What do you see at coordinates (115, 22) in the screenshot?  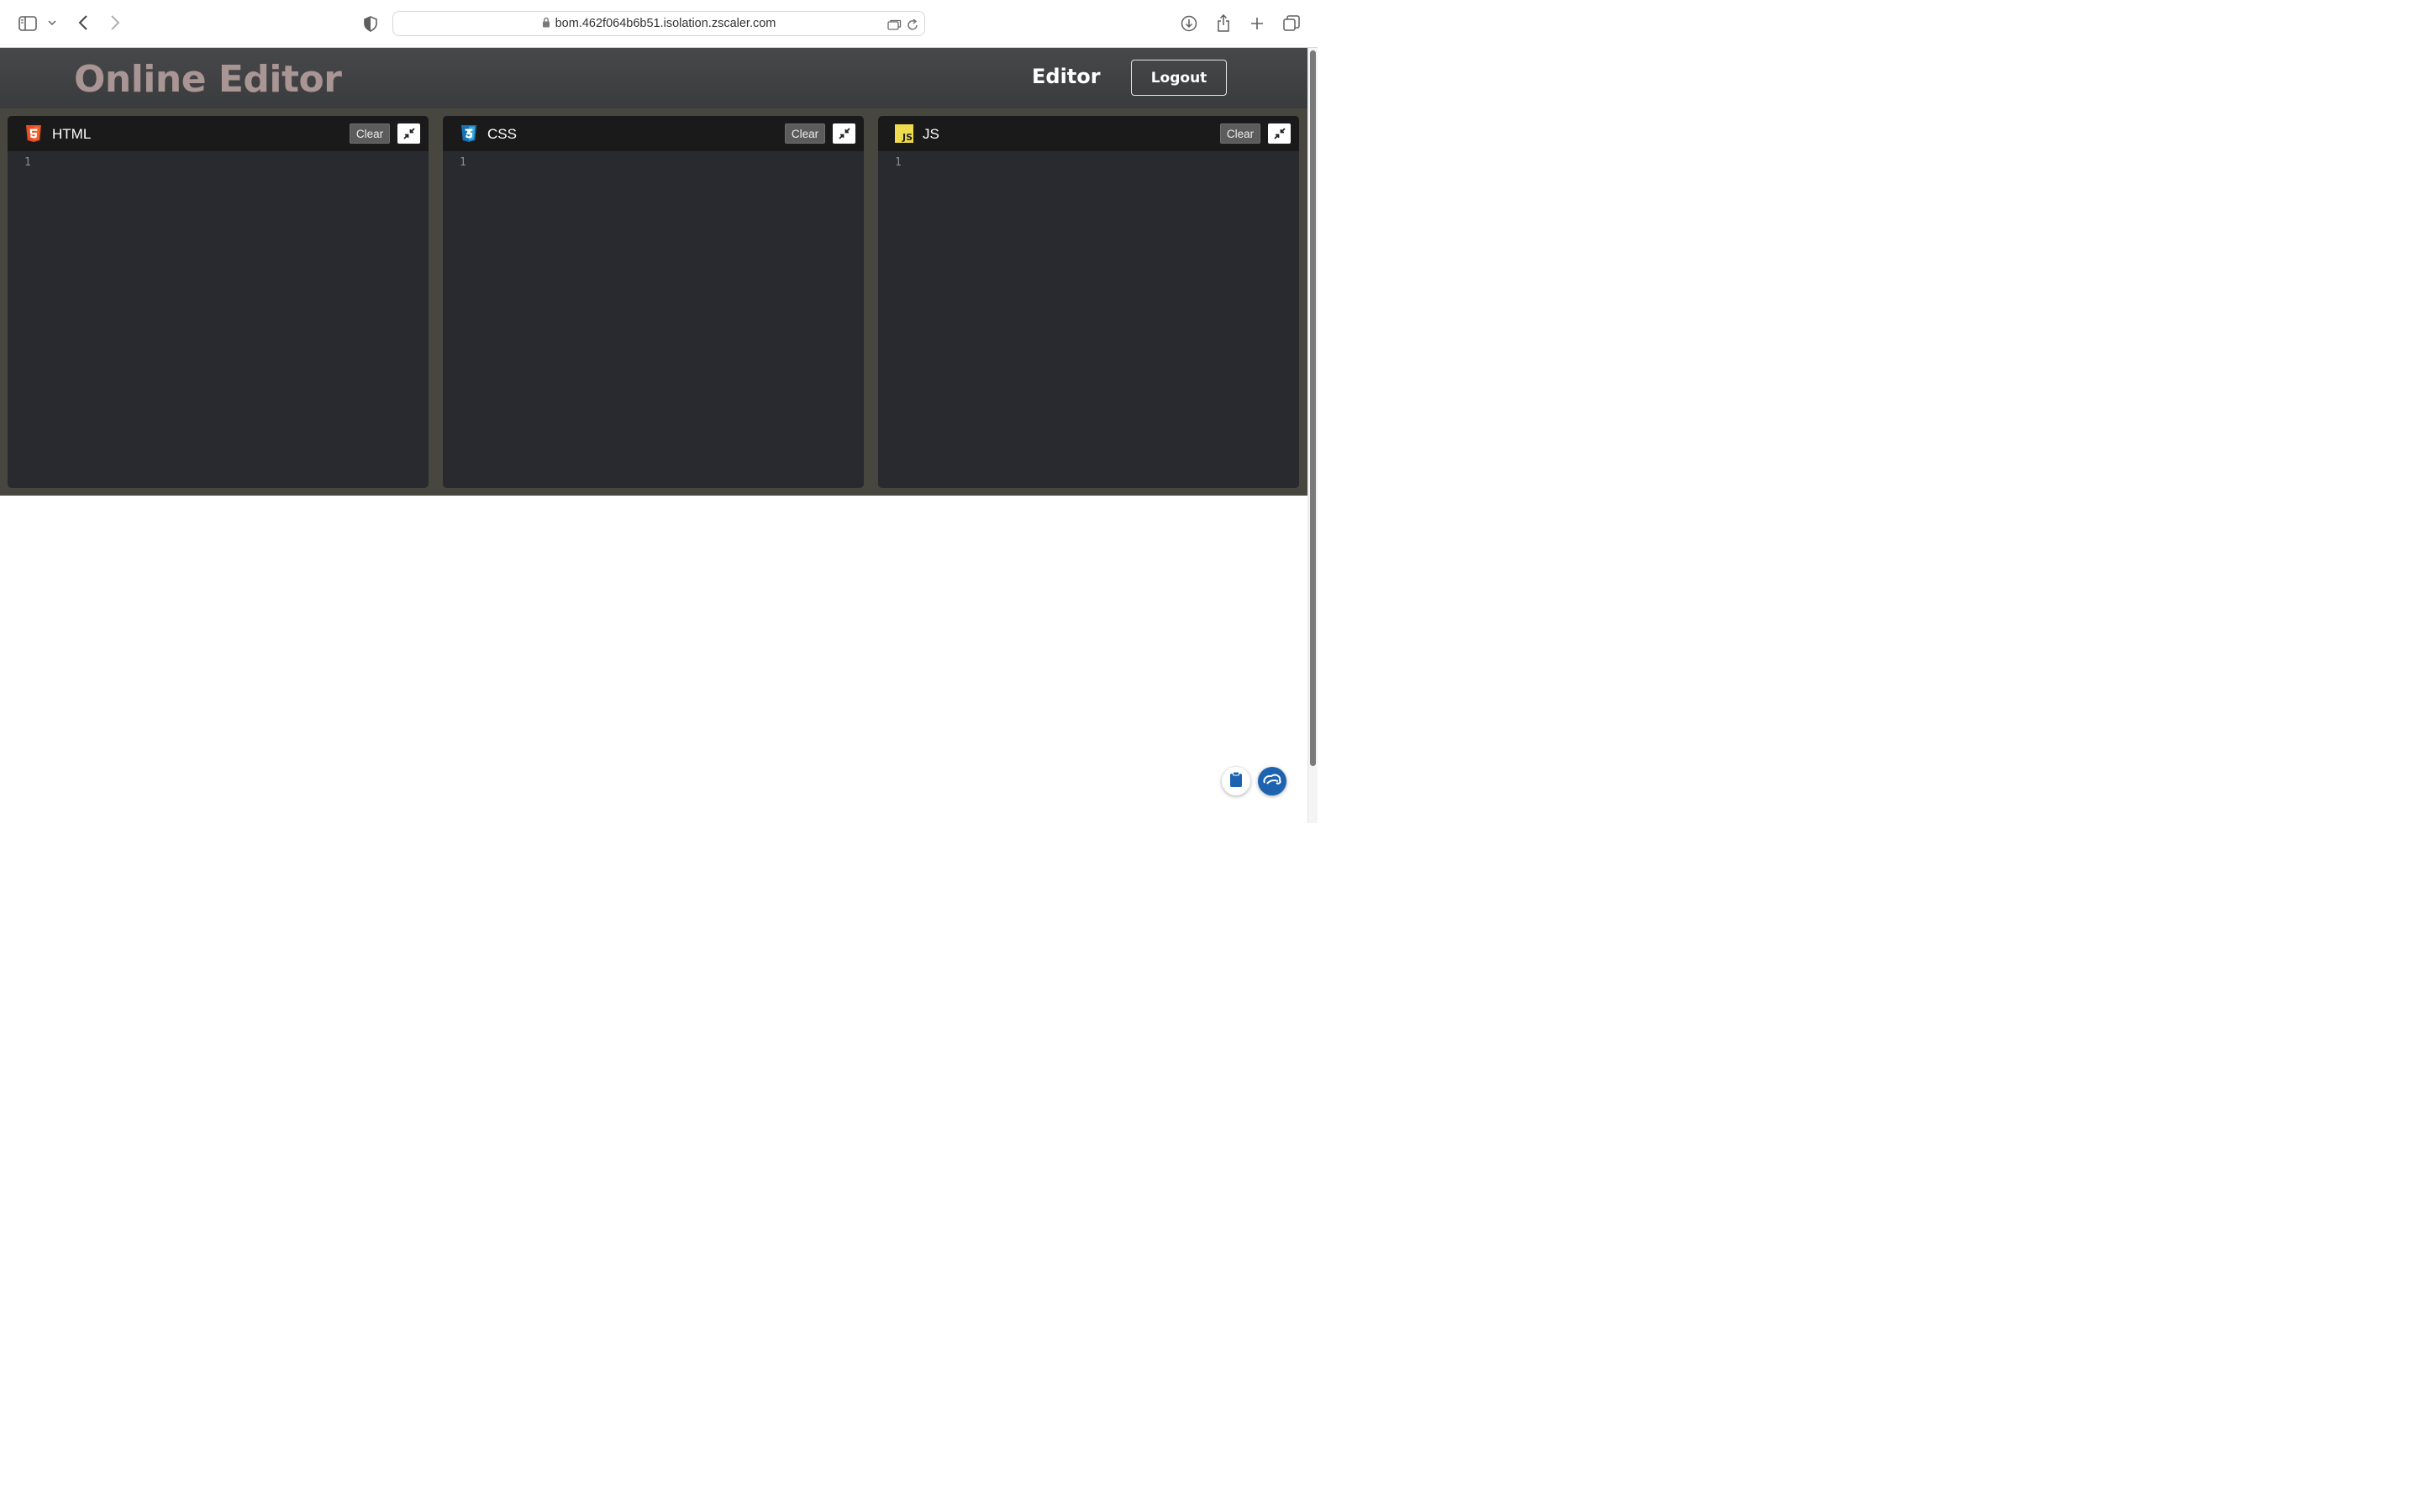 I see `forward-arrow-icon` at bounding box center [115, 22].